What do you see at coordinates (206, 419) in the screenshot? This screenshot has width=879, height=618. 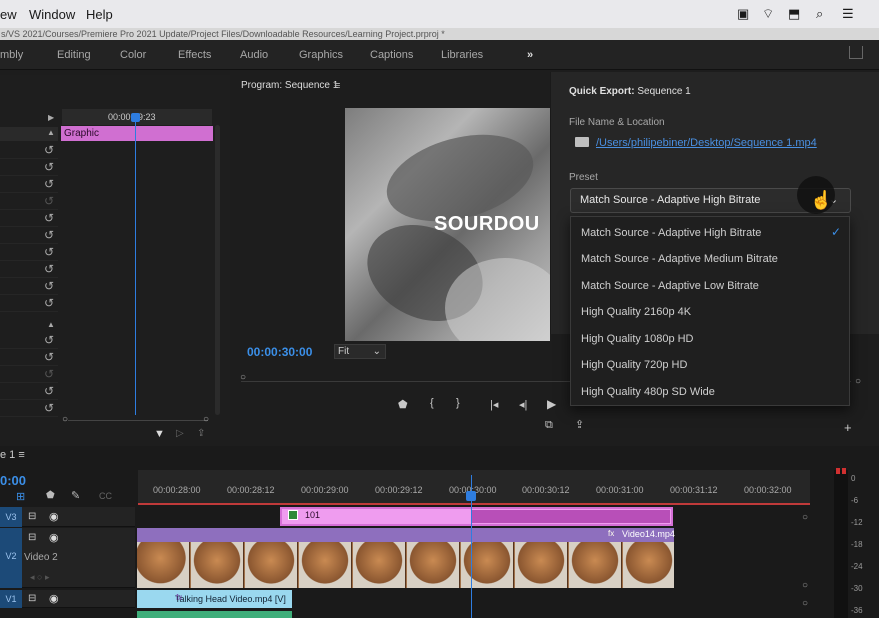 I see `zoom-handle-right: ○` at bounding box center [206, 419].